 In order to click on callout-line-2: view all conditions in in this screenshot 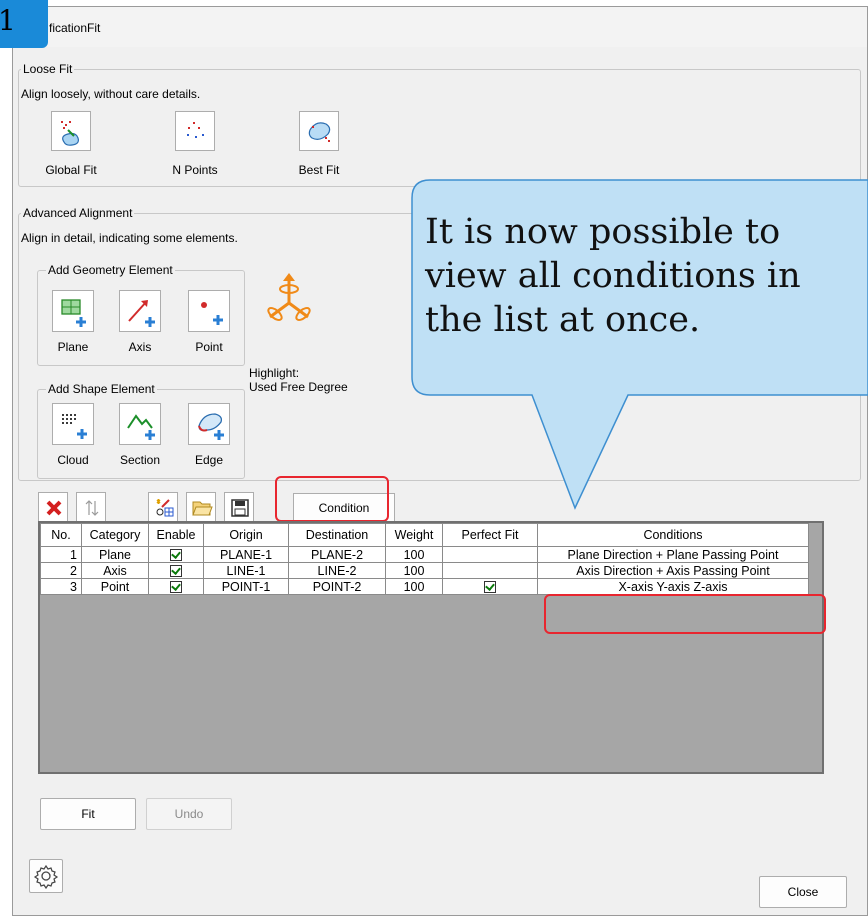, I will do `click(613, 276)`.